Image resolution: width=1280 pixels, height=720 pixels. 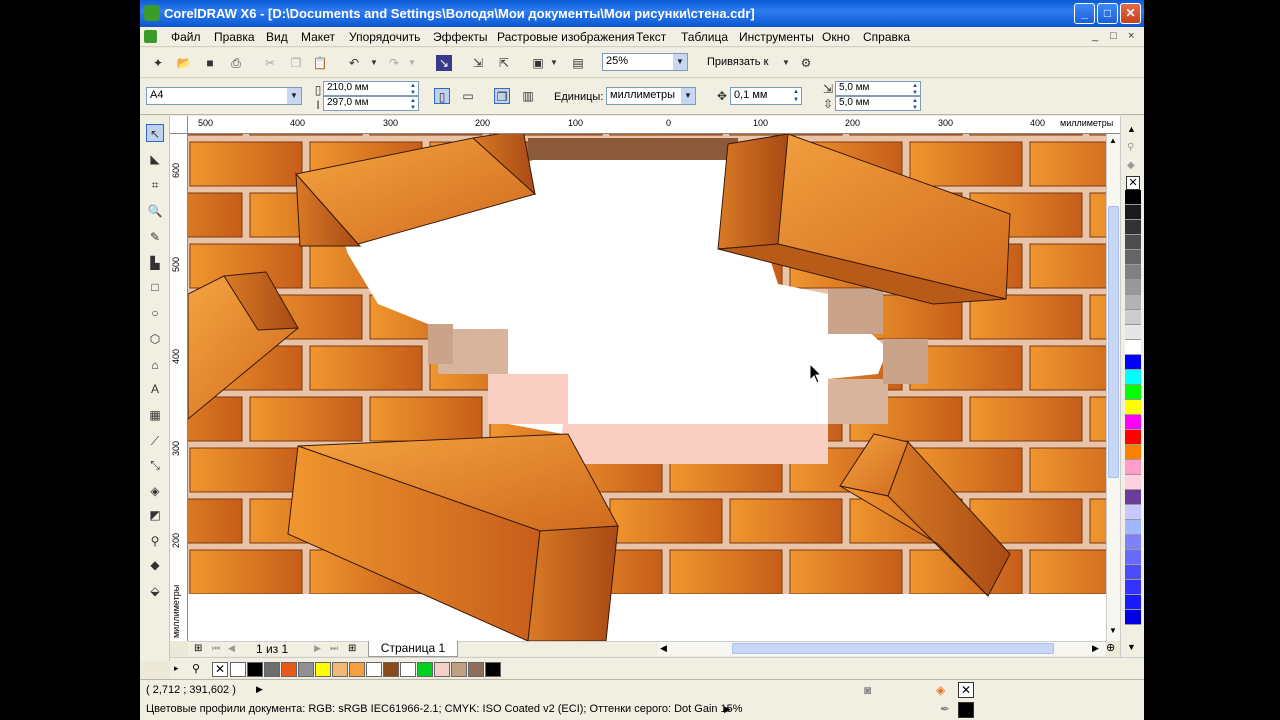 What do you see at coordinates (155, 415) in the screenshot?
I see `table-tool-icon: ▦` at bounding box center [155, 415].